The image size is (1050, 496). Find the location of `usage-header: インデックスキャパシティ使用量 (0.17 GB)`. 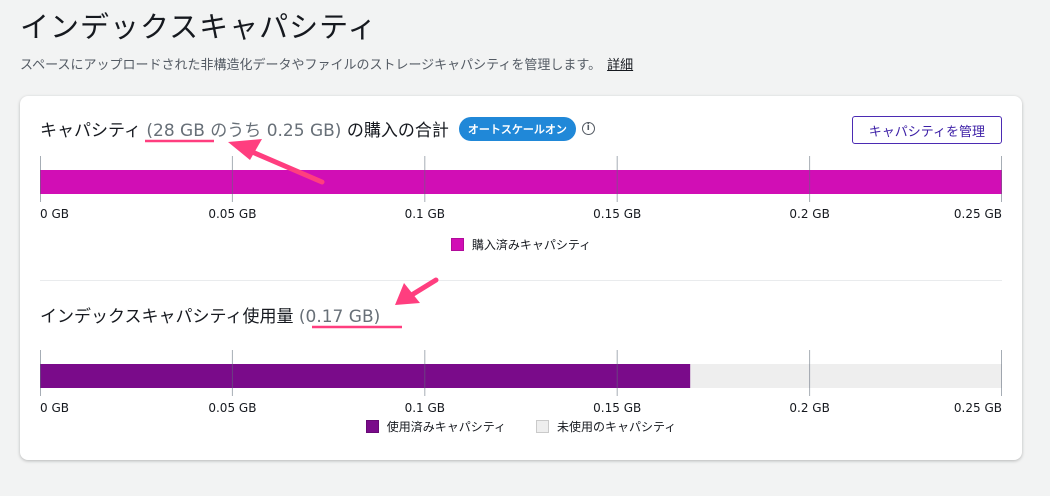

usage-header: インデックスキャパシティ使用量 (0.17 GB) is located at coordinates (210, 314).